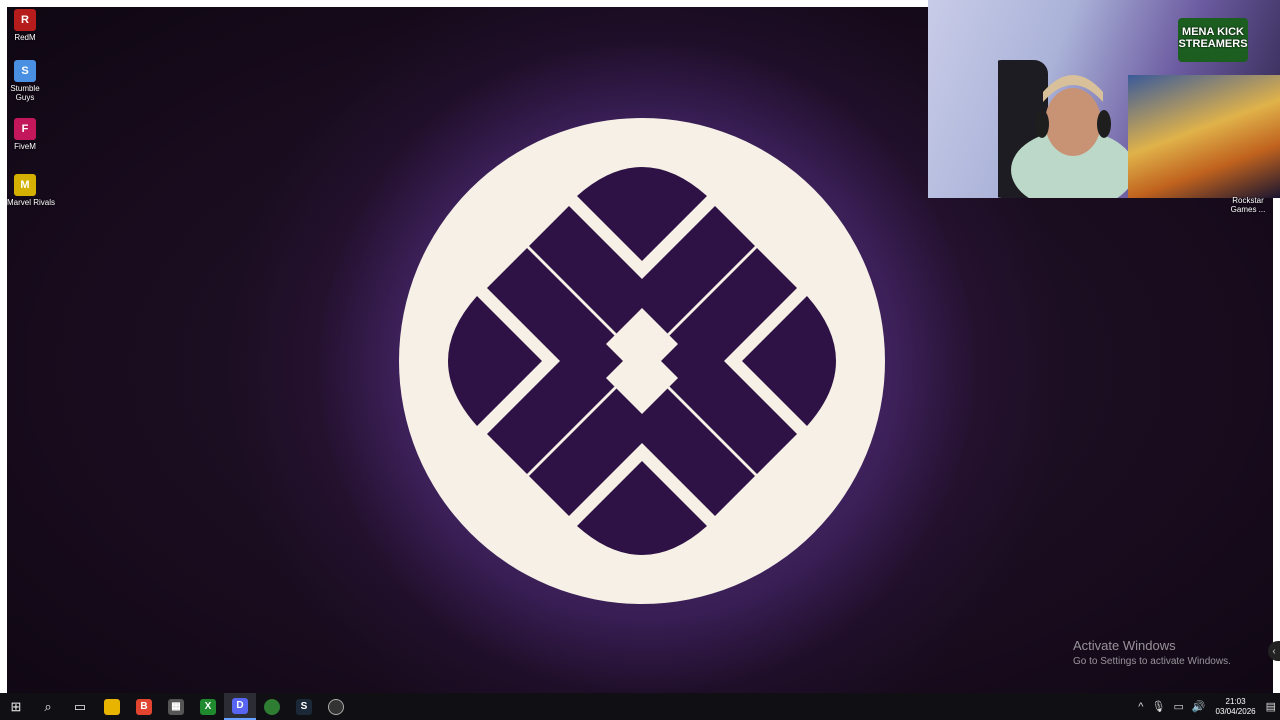  I want to click on brave-icon: B, so click(144, 706).